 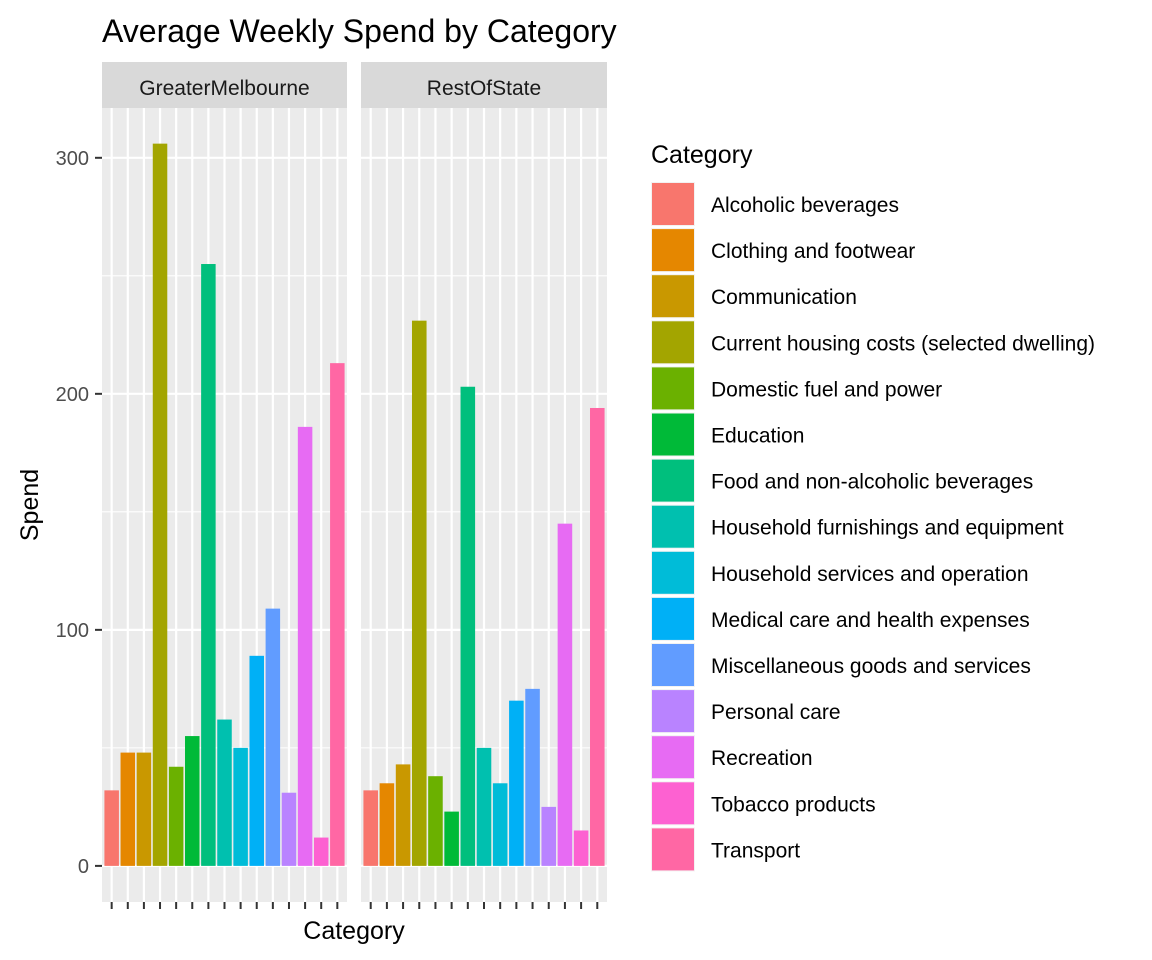 What do you see at coordinates (224, 88) in the screenshot?
I see `facet-strip-label: GreaterMelbourne` at bounding box center [224, 88].